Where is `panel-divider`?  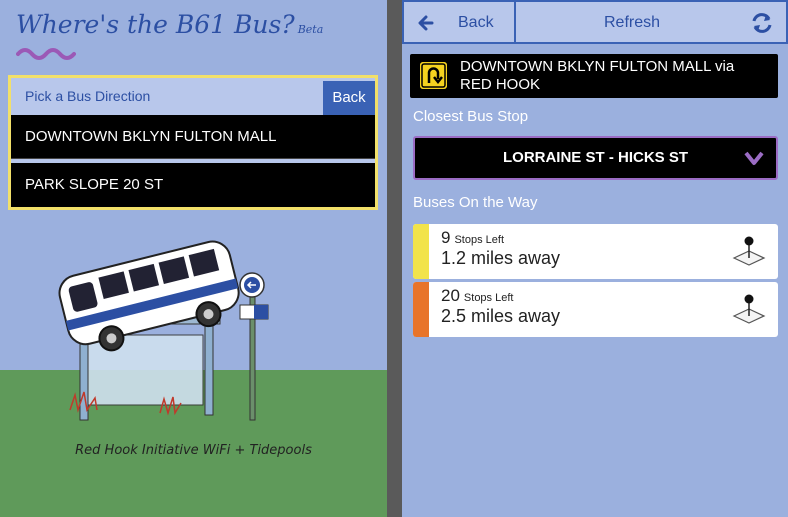 panel-divider is located at coordinates (394, 258).